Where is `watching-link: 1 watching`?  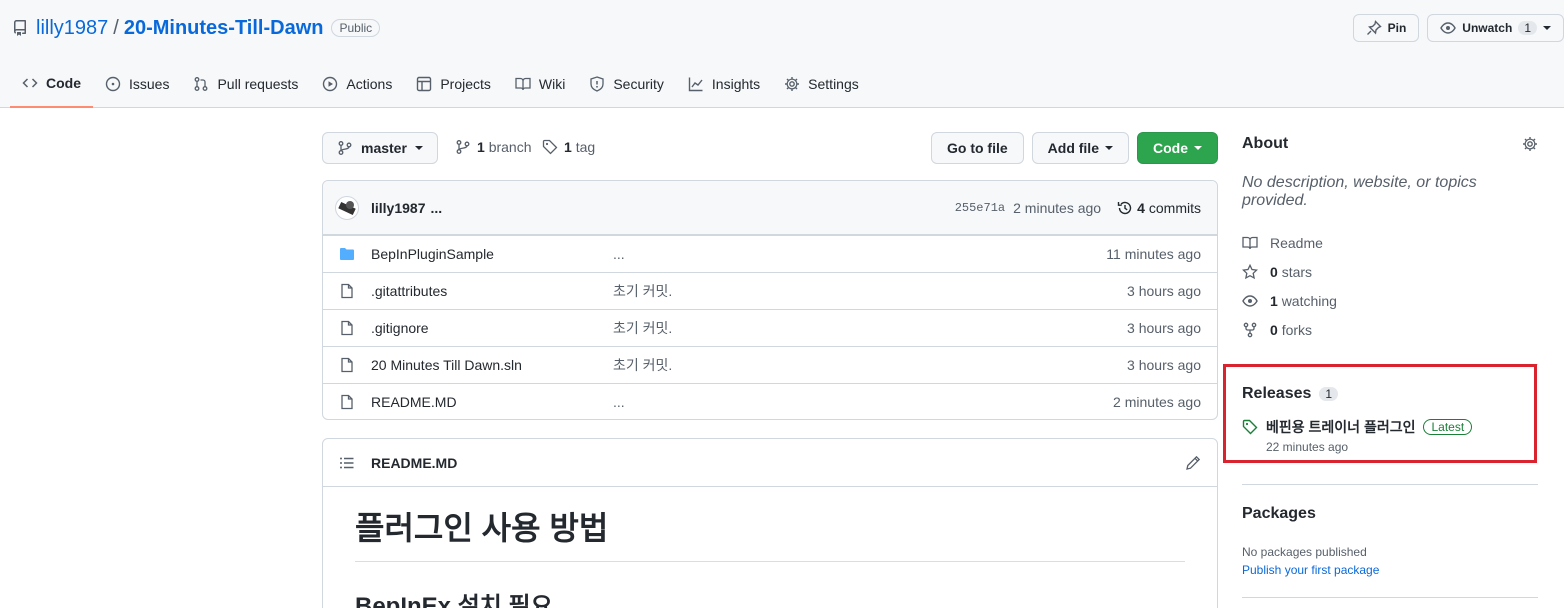 watching-link: 1 watching is located at coordinates (1390, 300).